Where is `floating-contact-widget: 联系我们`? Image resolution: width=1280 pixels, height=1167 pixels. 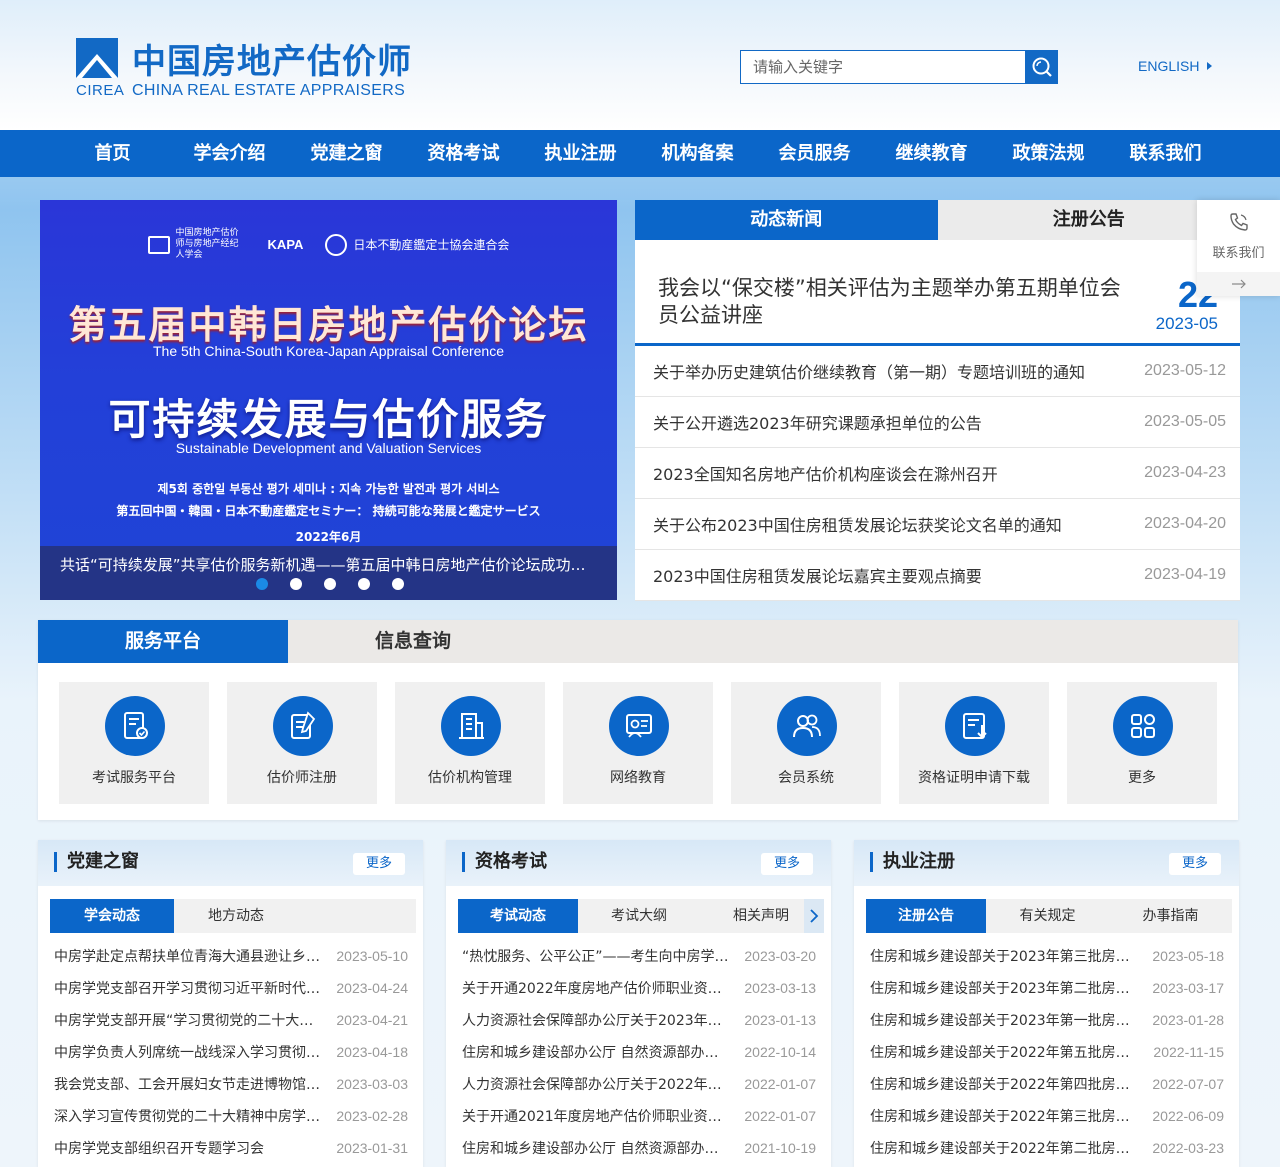 floating-contact-widget: 联系我们 is located at coordinates (1238, 248).